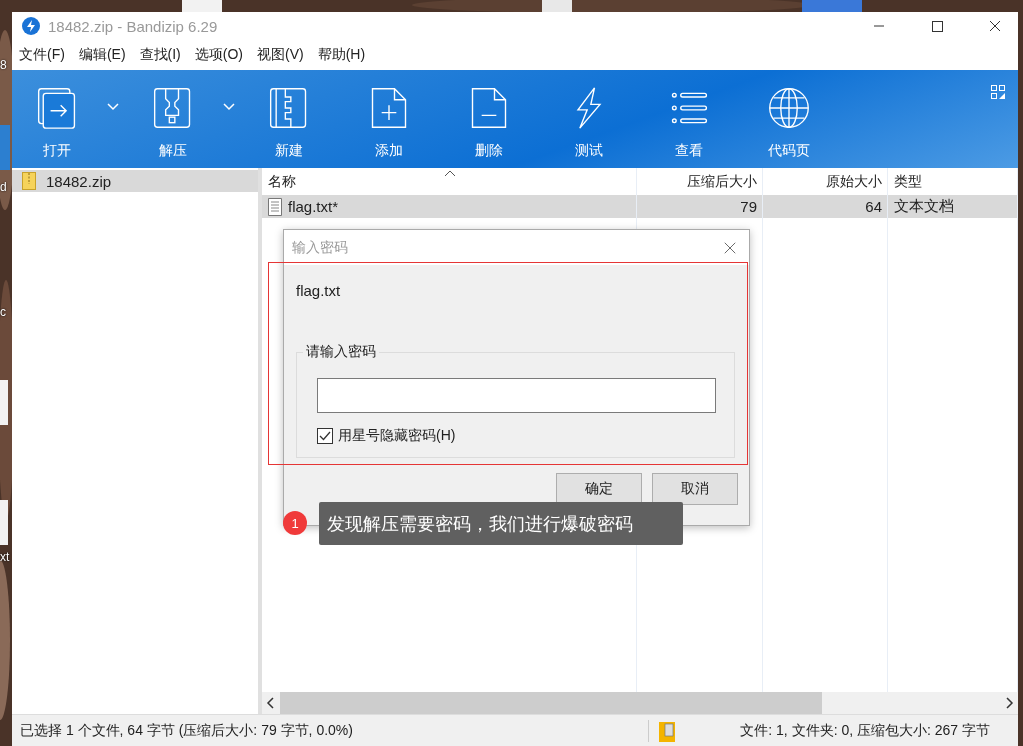 The image size is (1023, 746). I want to click on column-header: 类型, so click(908, 181).